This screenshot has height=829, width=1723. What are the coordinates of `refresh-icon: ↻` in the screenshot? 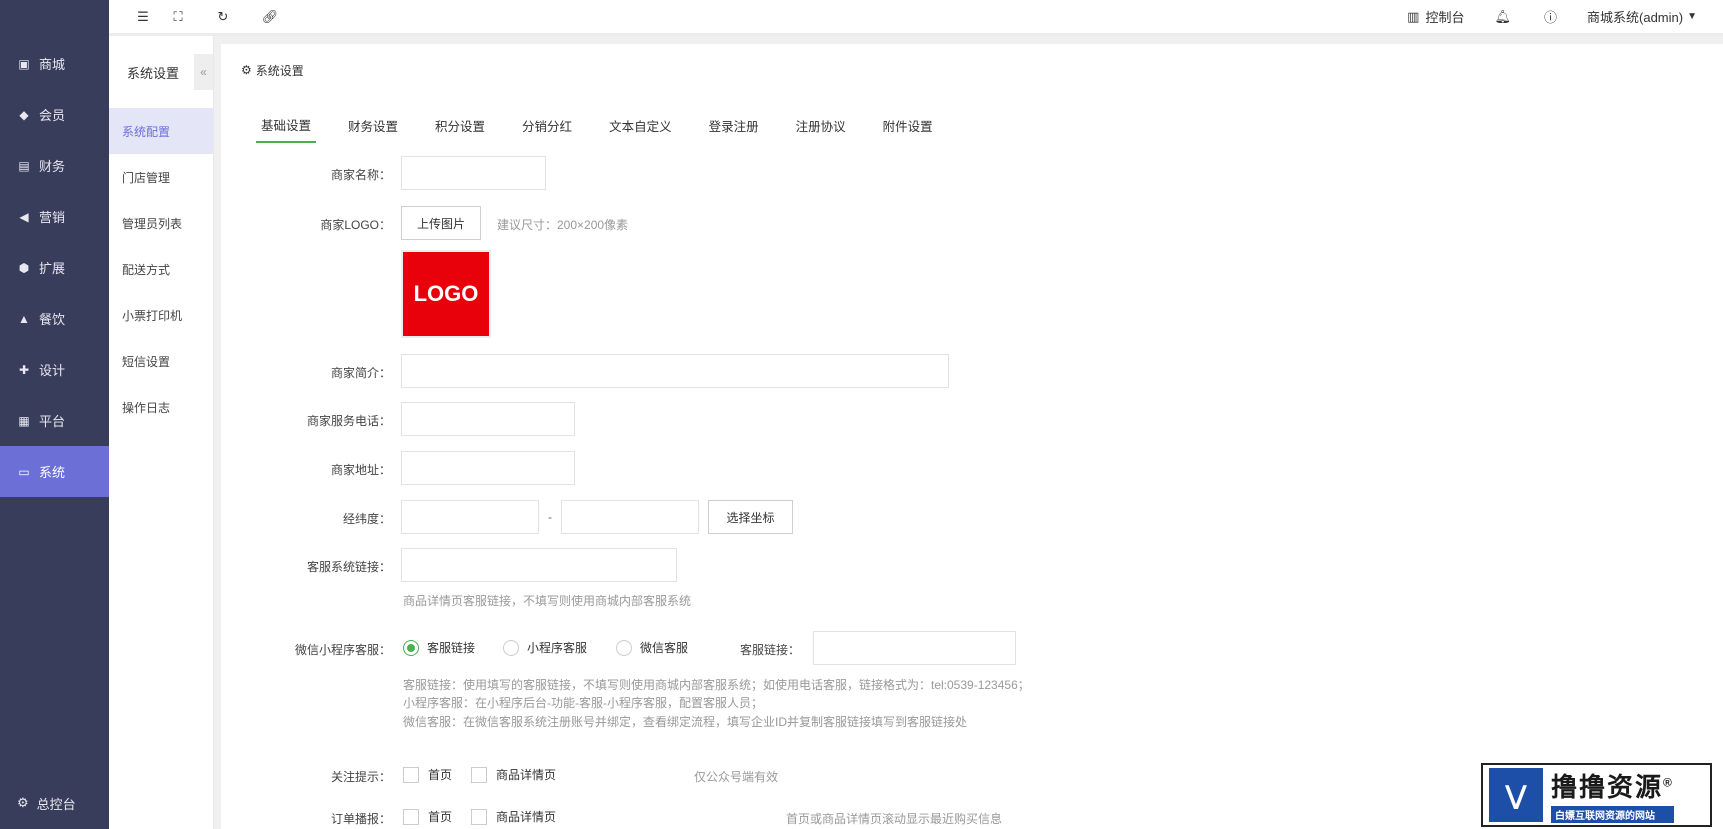 It's located at (223, 17).